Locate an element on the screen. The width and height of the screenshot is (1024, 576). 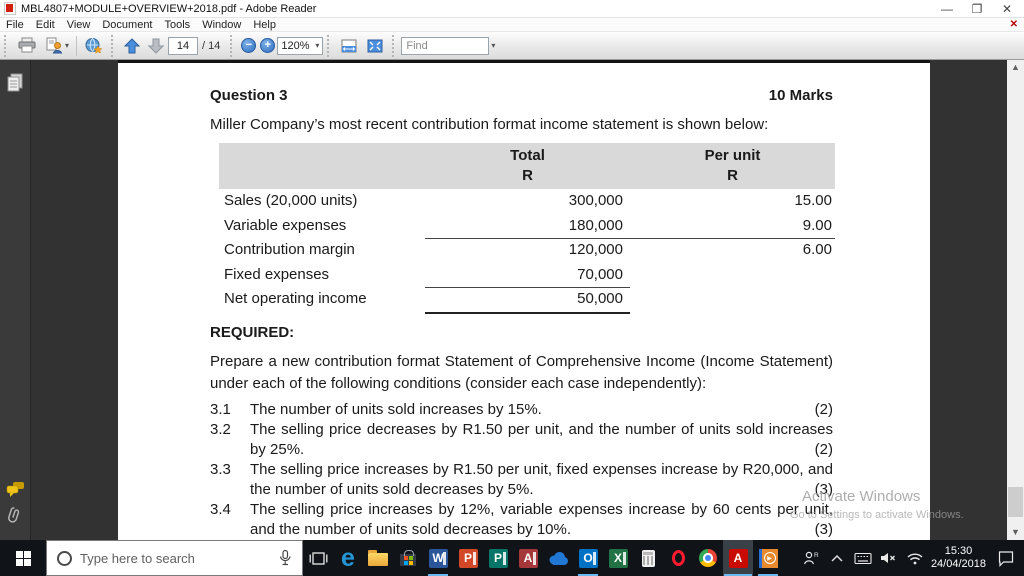
attachments-icon is located at coordinates (16, 517).